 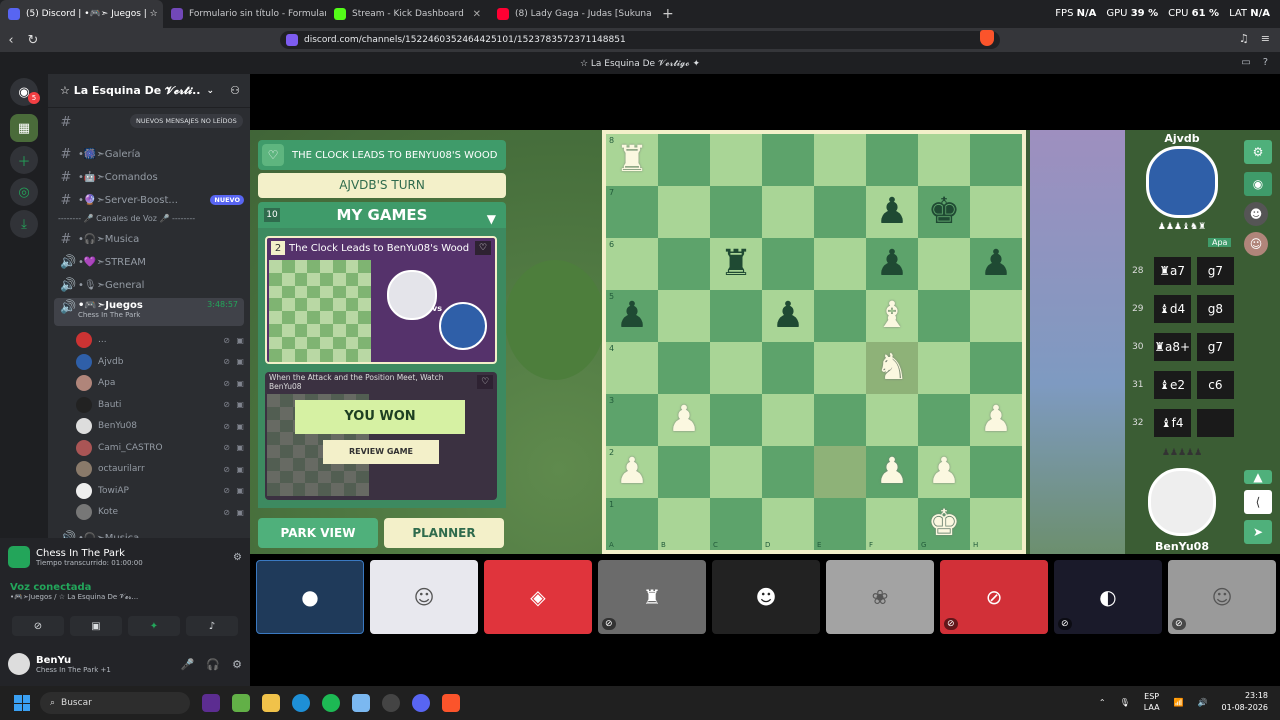 What do you see at coordinates (632, 212) in the screenshot?
I see `square-a7: 7` at bounding box center [632, 212].